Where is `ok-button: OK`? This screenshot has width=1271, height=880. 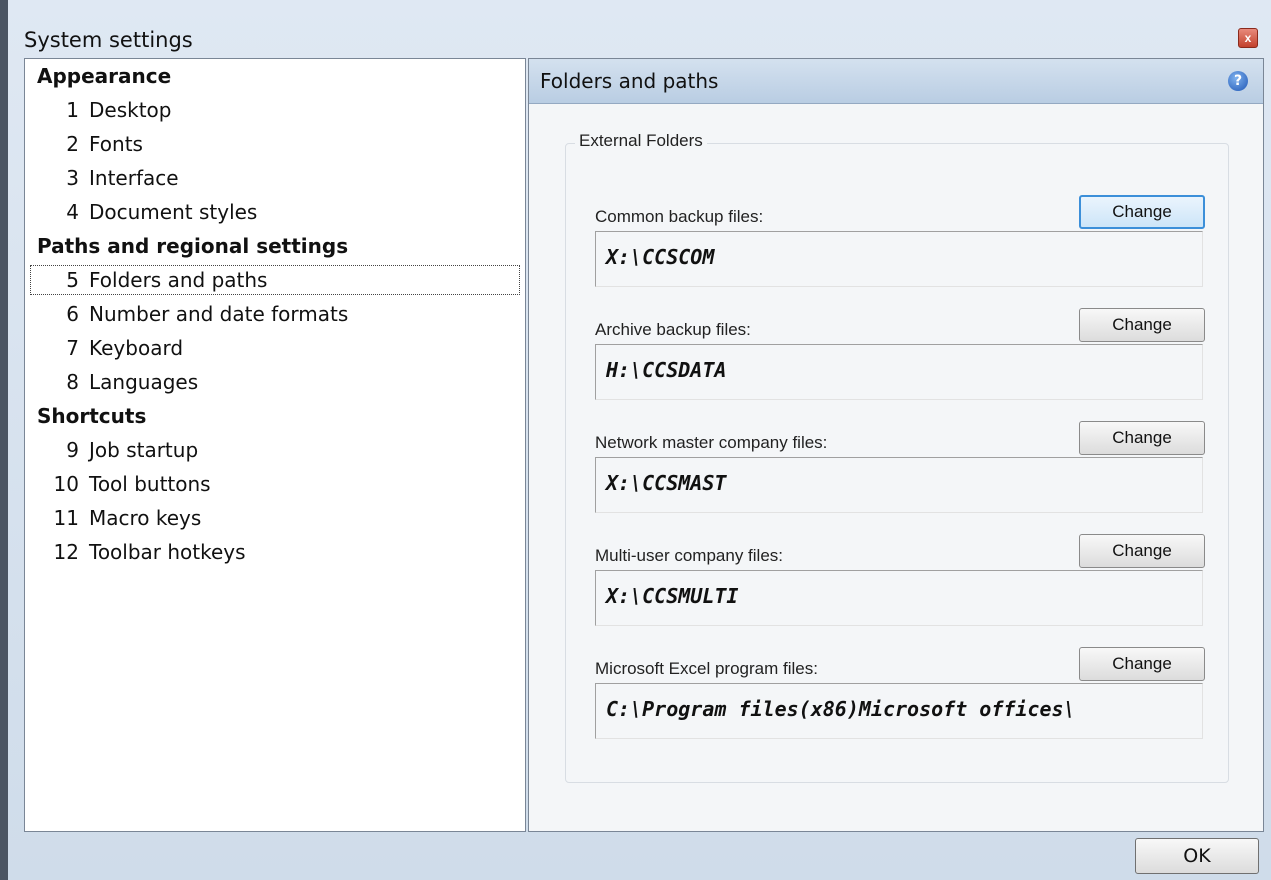 ok-button: OK is located at coordinates (1197, 856).